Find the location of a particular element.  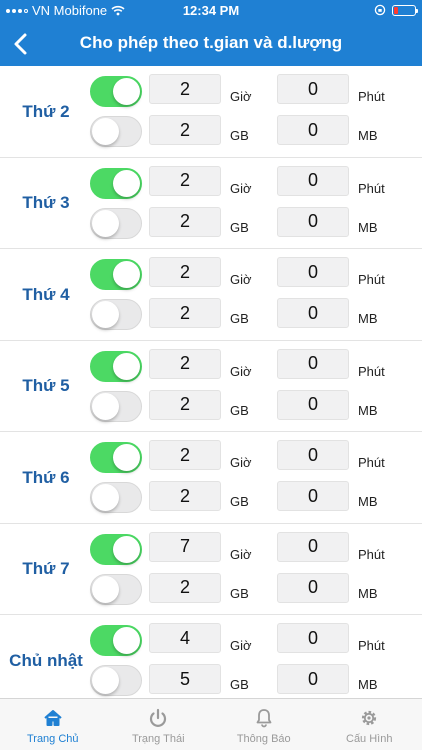

day-row: Thứ 5 2 Giờ 0 Phút 2 GB 0 MB is located at coordinates (211, 386).